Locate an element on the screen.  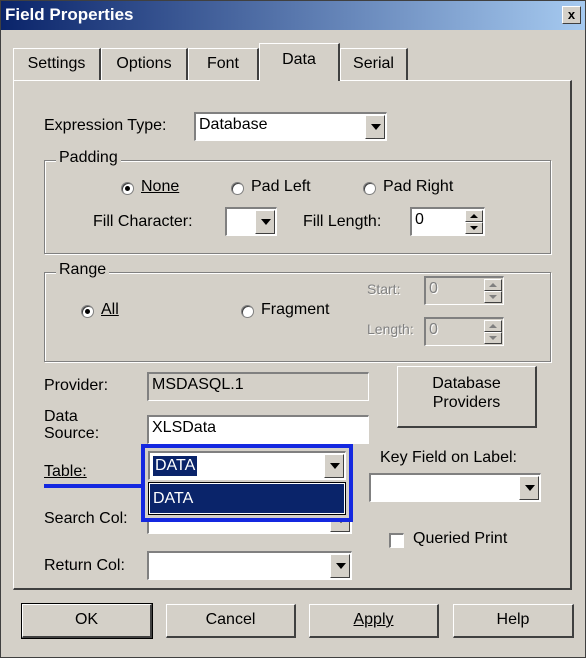
tab-serial: Serial is located at coordinates (374, 64).